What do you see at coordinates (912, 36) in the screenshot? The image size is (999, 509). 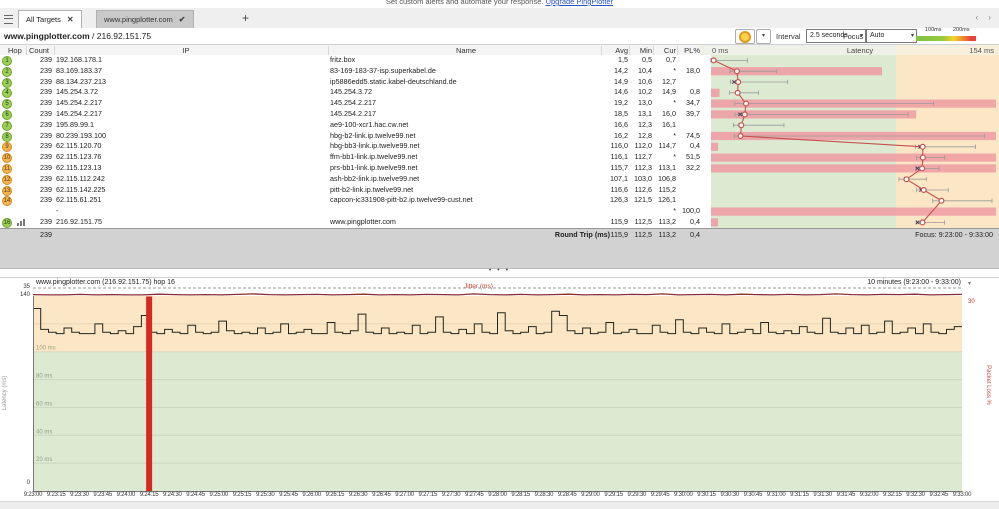 I see `chevron-down-icon: ▾` at bounding box center [912, 36].